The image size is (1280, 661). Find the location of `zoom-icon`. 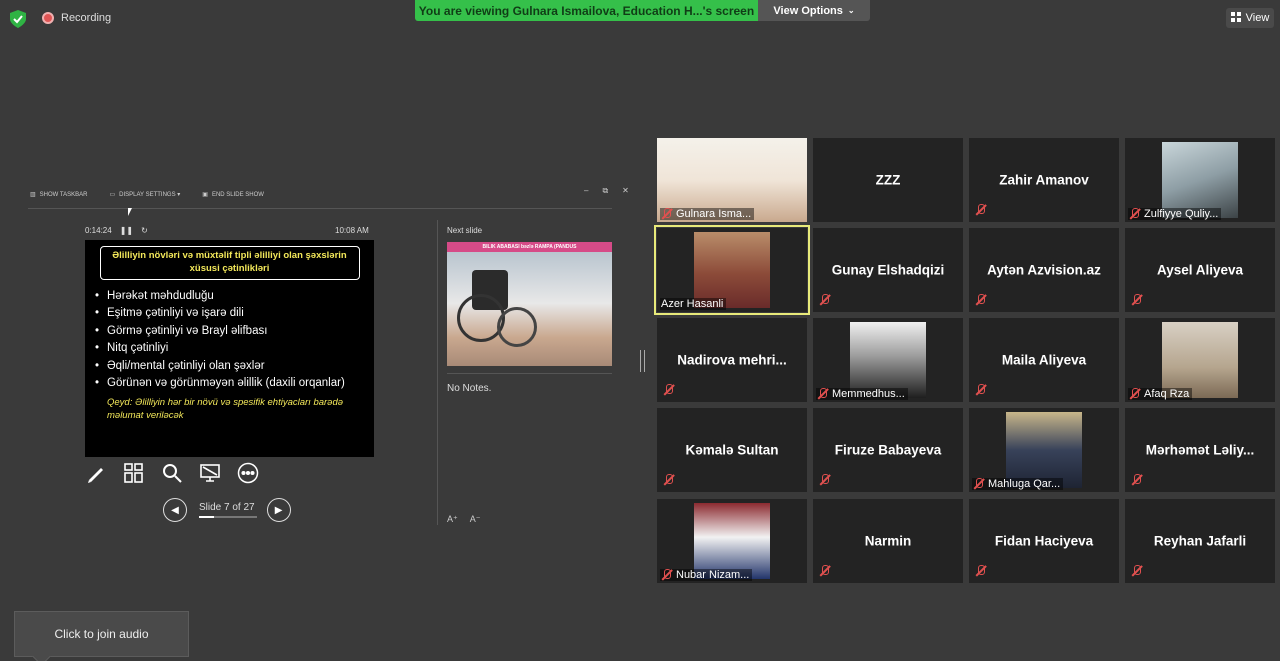

zoom-icon is located at coordinates (172, 473).